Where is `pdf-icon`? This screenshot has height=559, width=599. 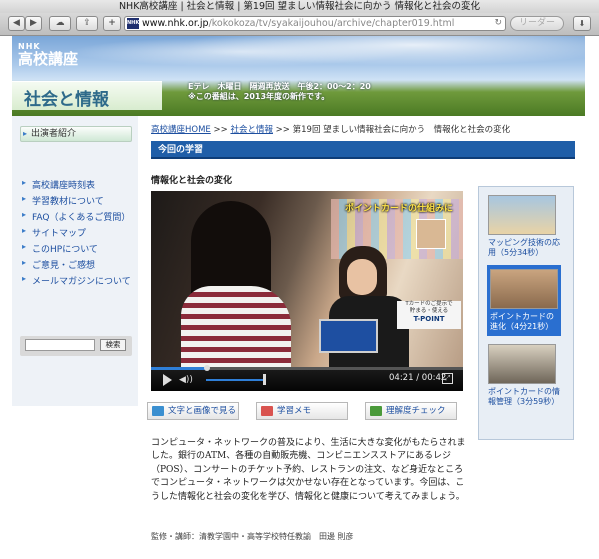 pdf-icon is located at coordinates (267, 411).